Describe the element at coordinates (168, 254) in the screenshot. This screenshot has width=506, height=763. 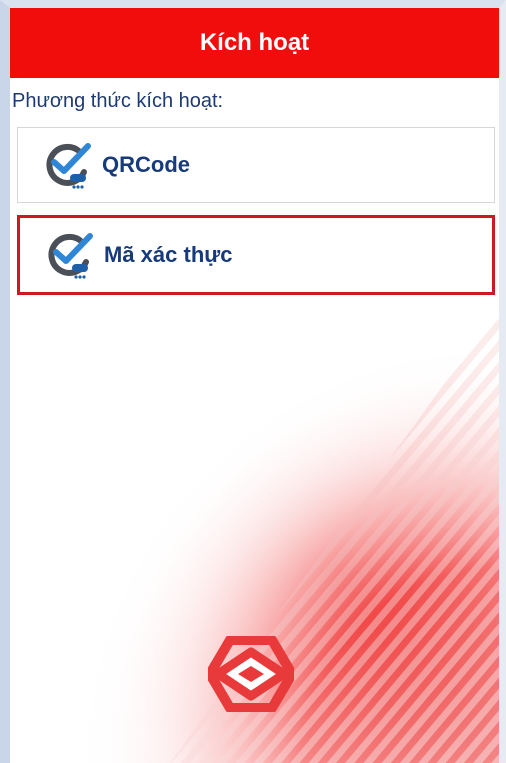
I see `method-label-otp: Mã xác thực` at that location.